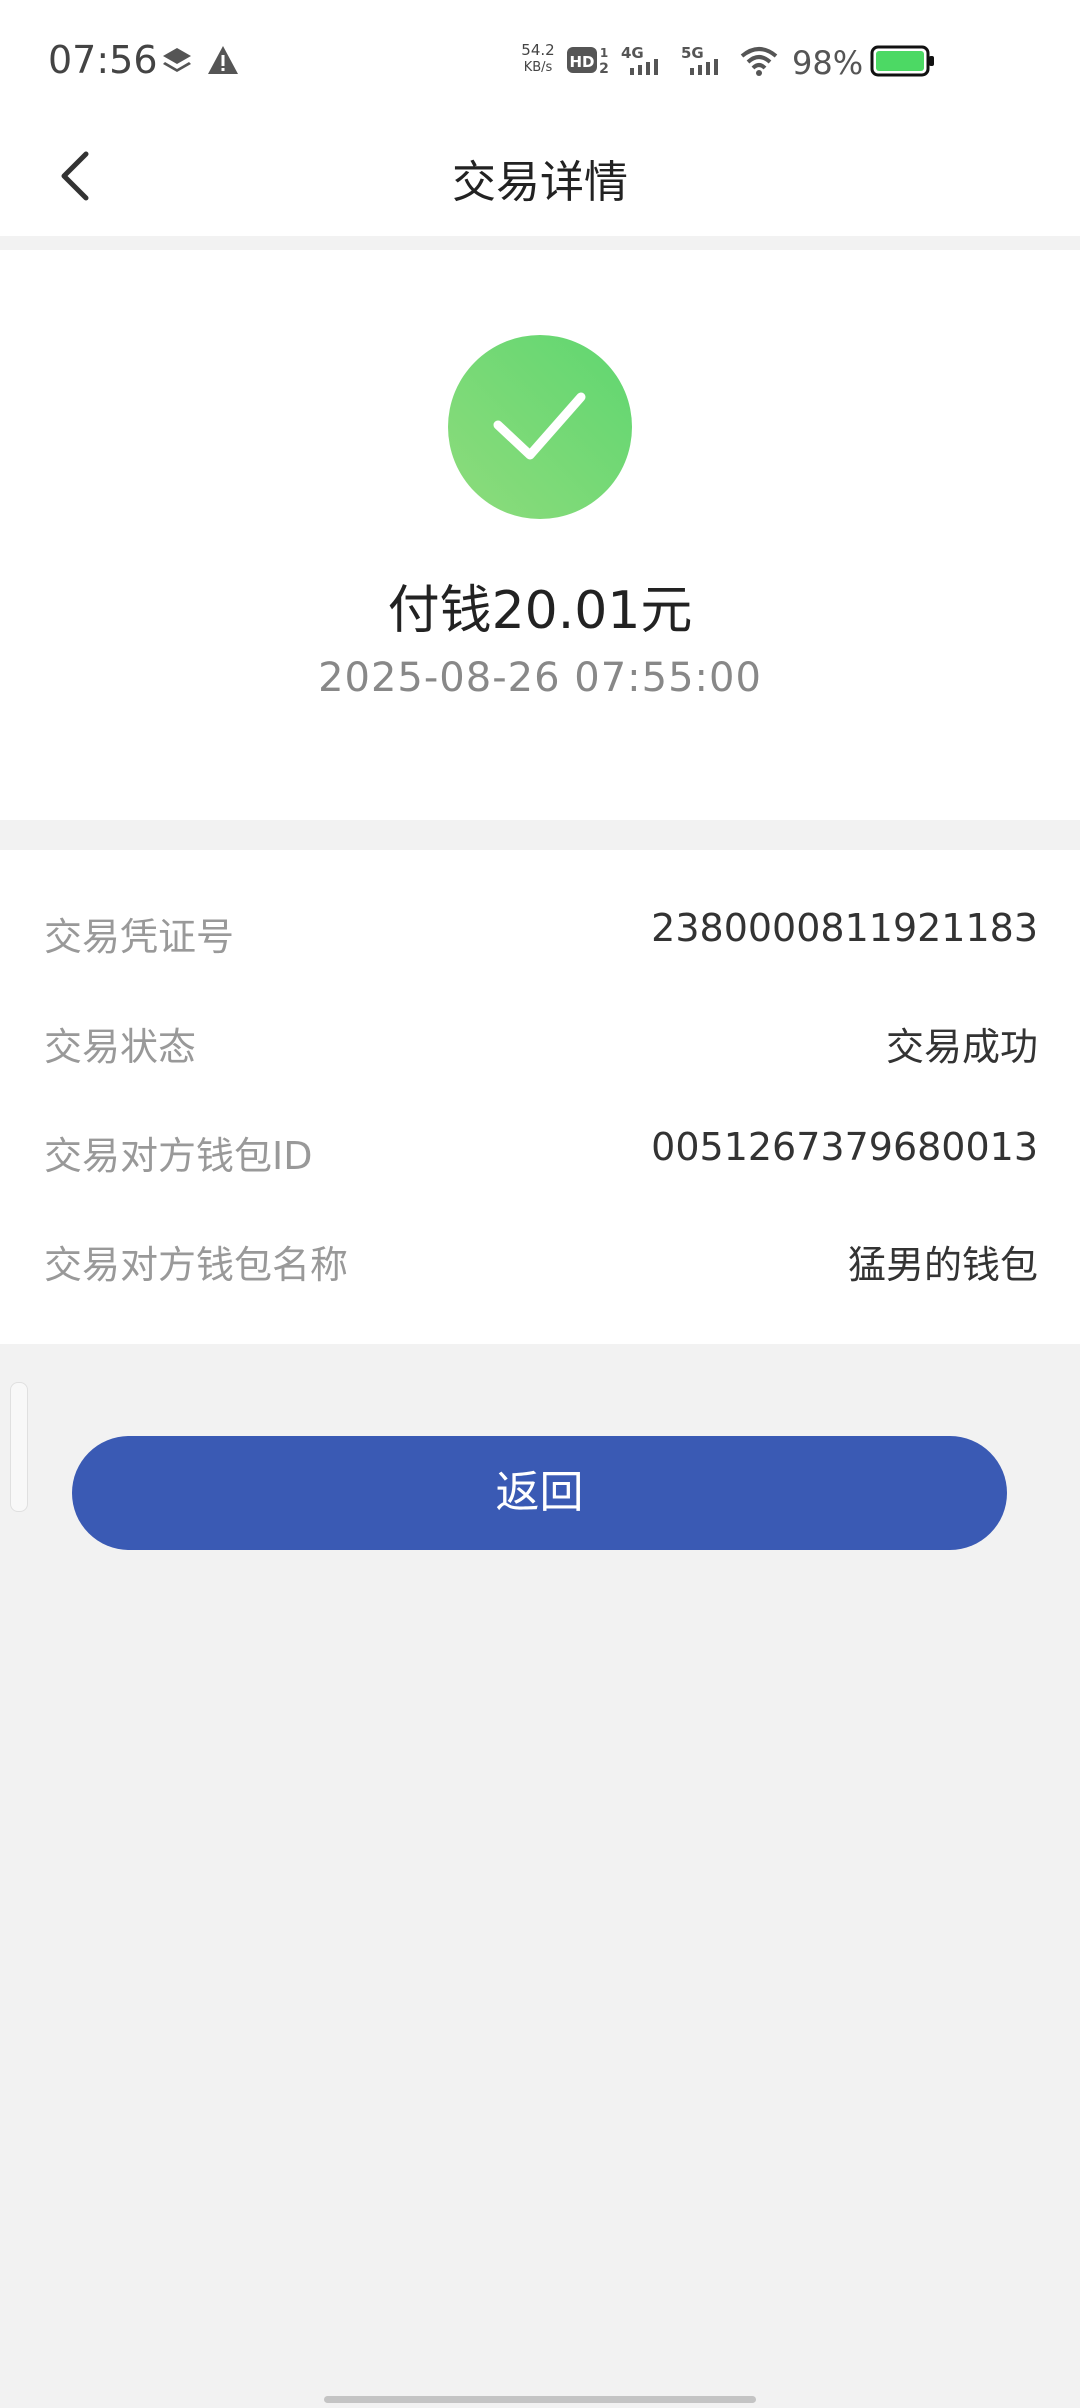  I want to click on detail-value: 猛男的钱包, so click(942, 1265).